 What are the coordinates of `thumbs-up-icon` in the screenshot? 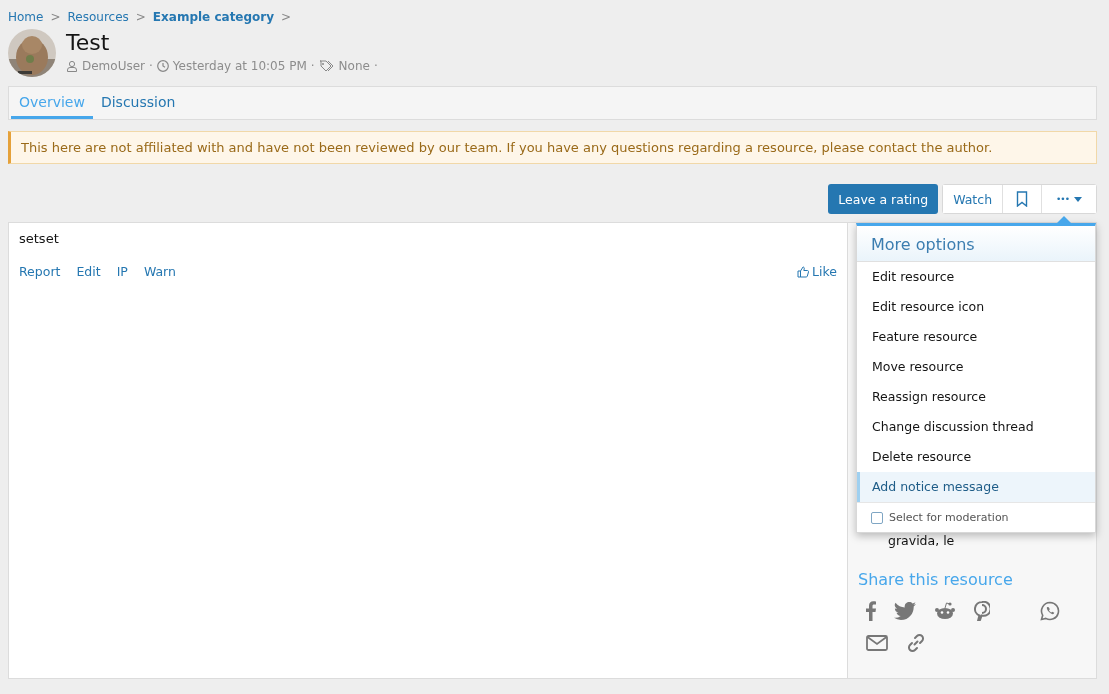 It's located at (803, 271).